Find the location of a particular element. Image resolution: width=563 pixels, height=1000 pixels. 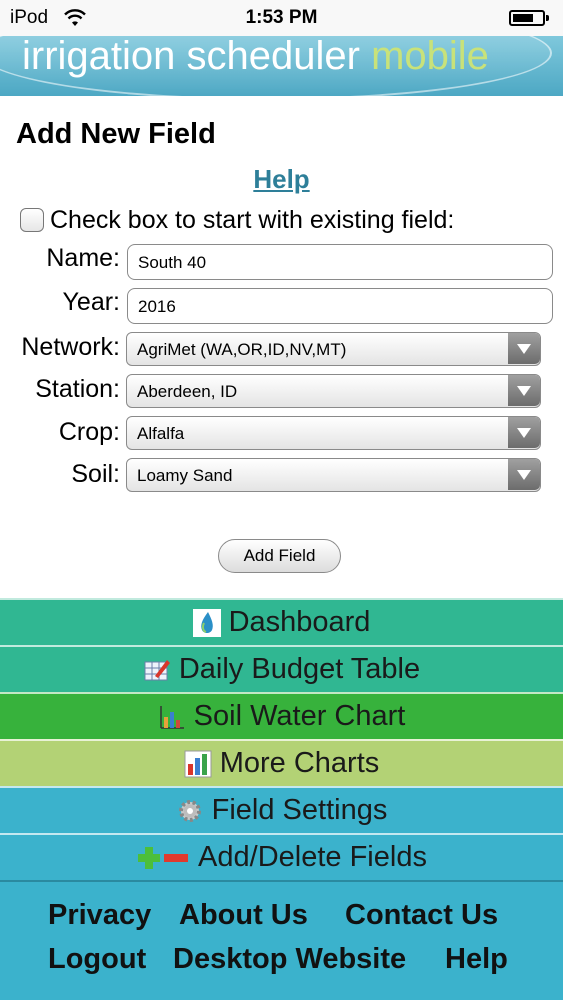

nav-dashboard: Dashboard is located at coordinates (281, 621).